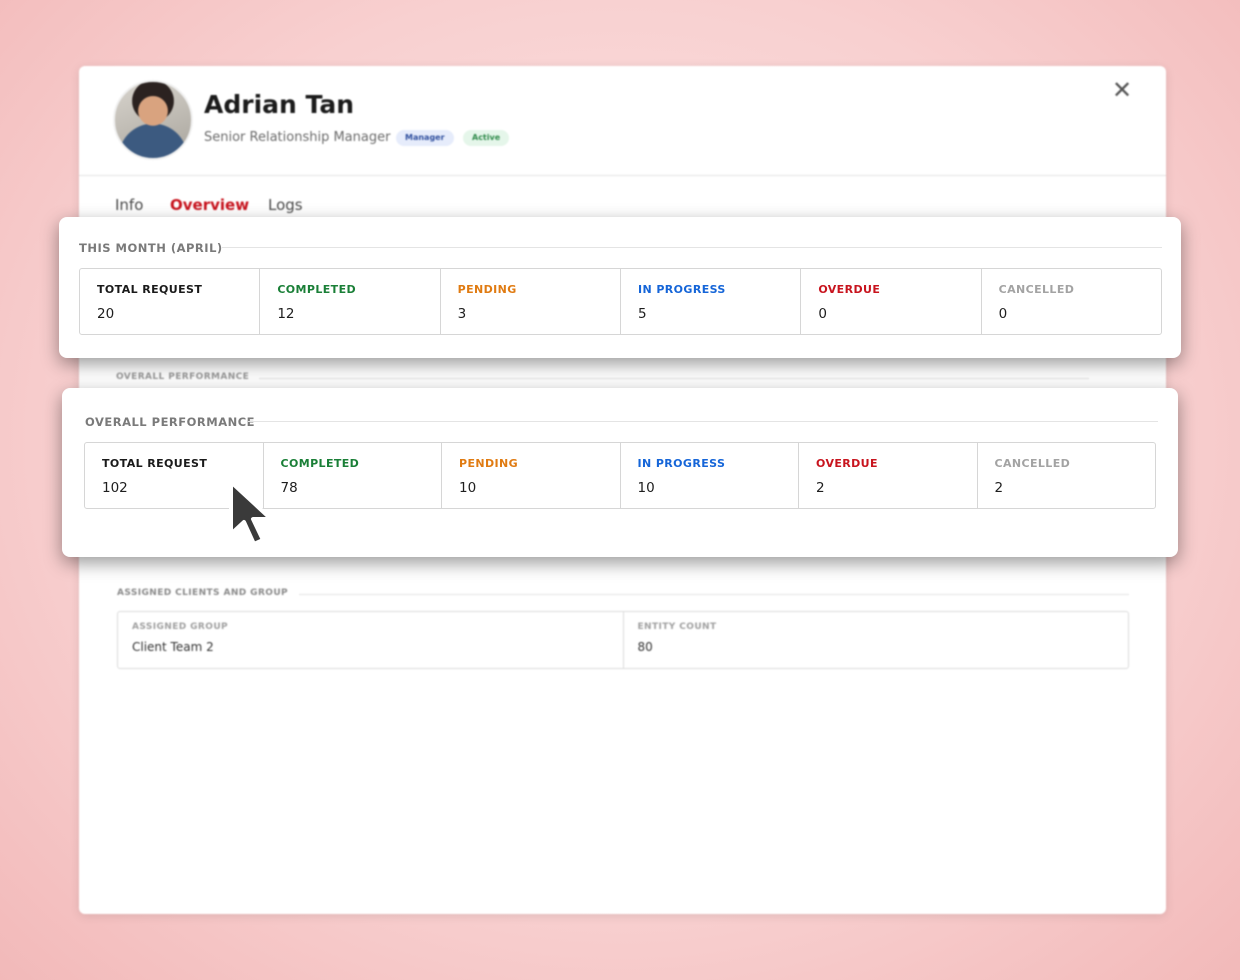  Describe the element at coordinates (1066, 475) in the screenshot. I see `stat-cancelled: CANCELLED 2` at that location.